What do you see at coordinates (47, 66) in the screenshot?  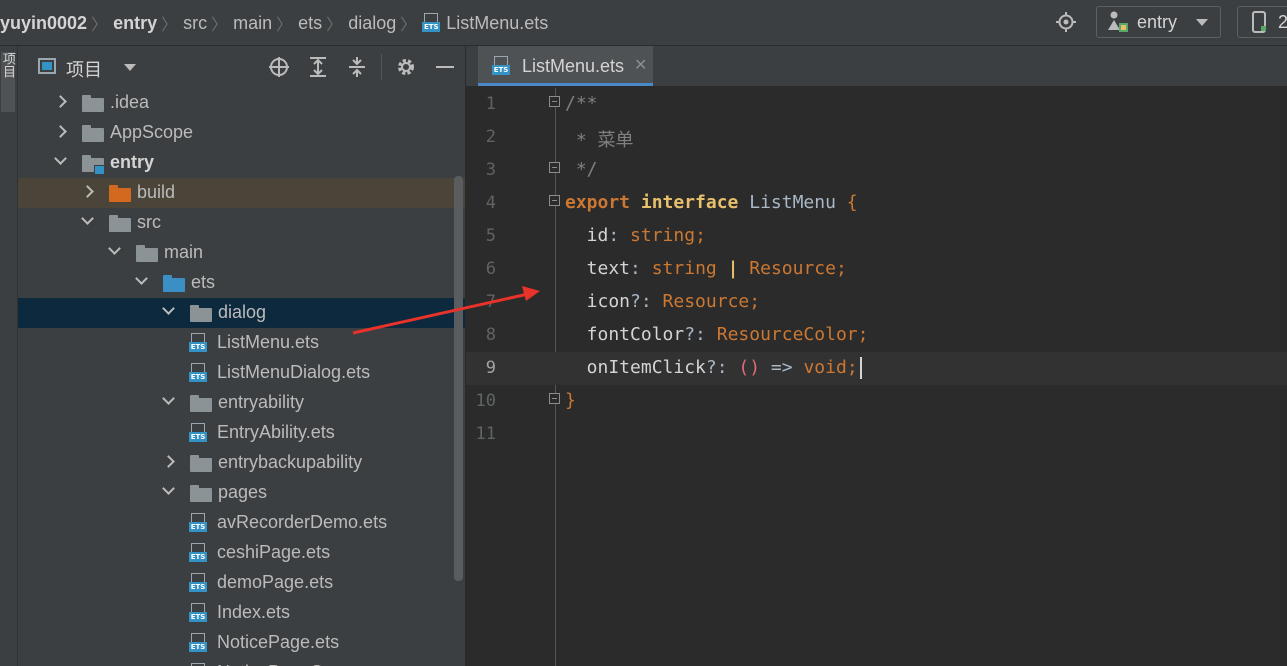 I see `project-view-icon` at bounding box center [47, 66].